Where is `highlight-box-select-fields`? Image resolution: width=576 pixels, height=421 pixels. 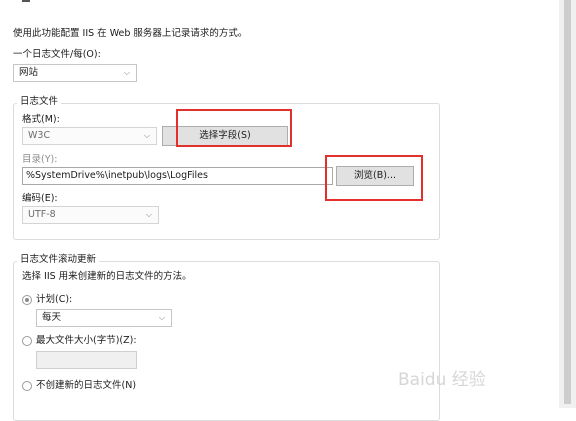
highlight-box-select-fields is located at coordinates (234, 128).